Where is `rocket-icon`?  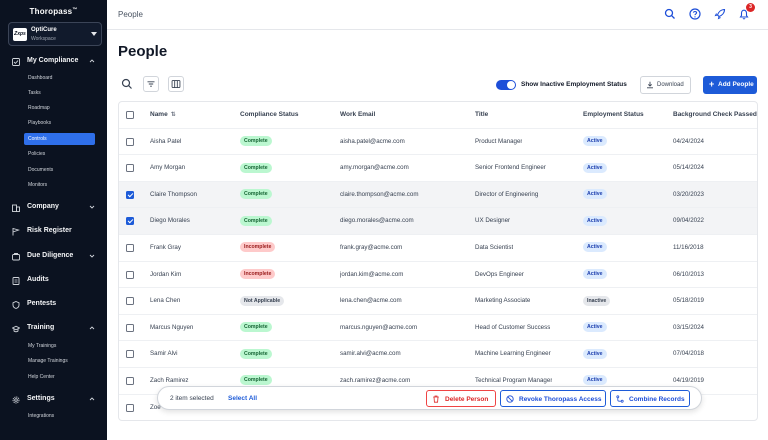 rocket-icon is located at coordinates (720, 14).